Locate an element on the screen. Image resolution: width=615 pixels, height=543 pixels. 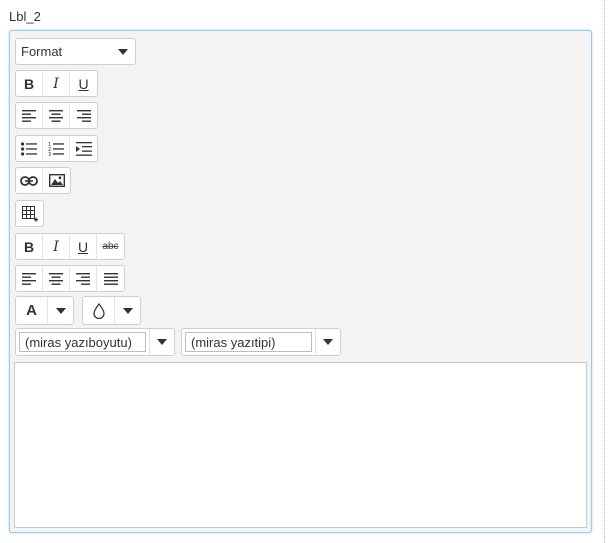
align-justify-icon is located at coordinates (110, 278).